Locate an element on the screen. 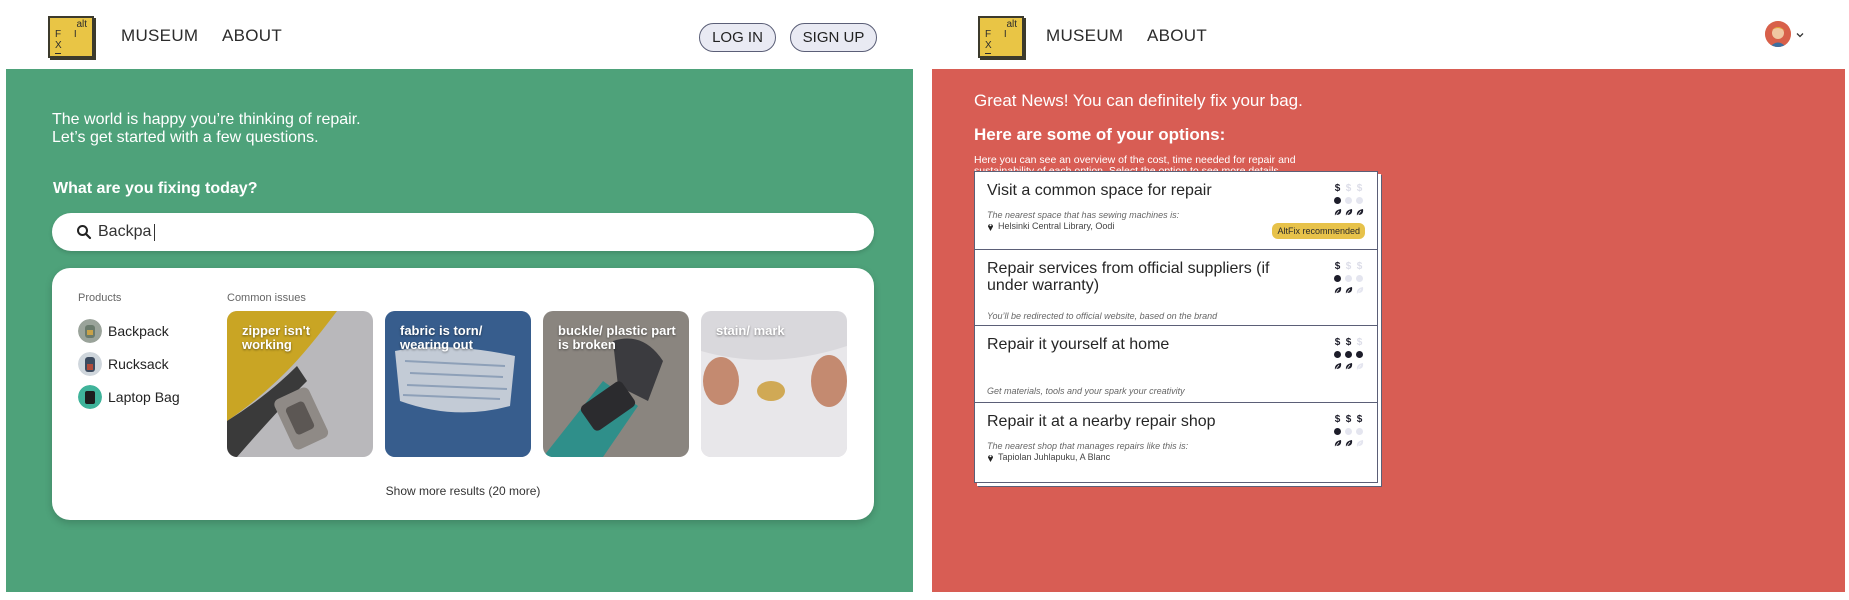  issues-header: Common issues is located at coordinates (266, 298).